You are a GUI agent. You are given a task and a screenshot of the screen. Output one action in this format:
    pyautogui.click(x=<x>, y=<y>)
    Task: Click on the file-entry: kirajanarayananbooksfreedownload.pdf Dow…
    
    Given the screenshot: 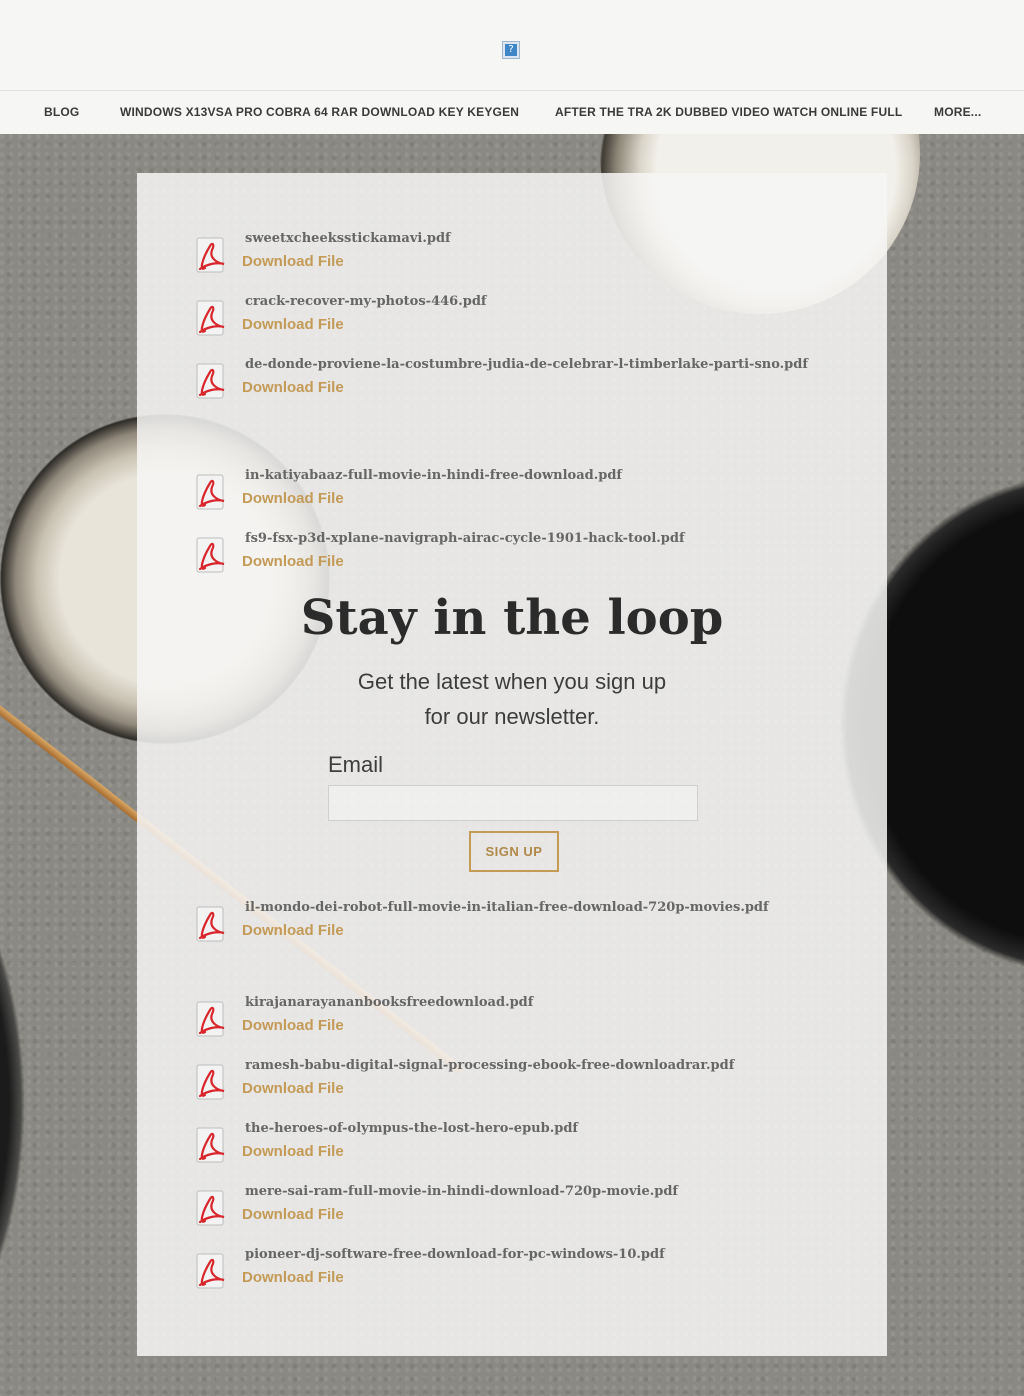 What is the action you would take?
    pyautogui.click(x=503, y=1024)
    